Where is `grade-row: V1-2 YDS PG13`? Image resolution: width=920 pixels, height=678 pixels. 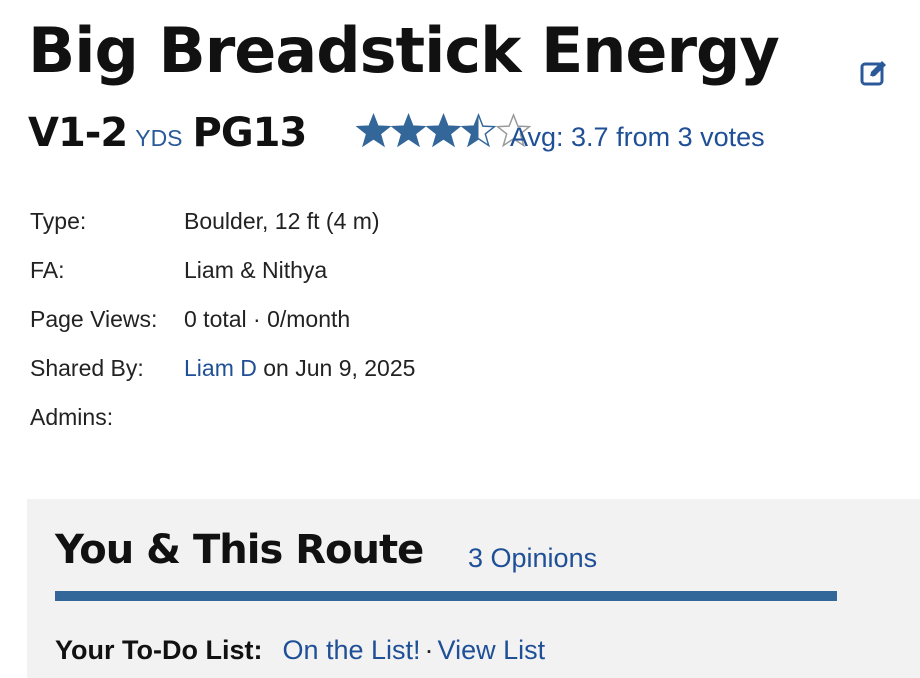 grade-row: V1-2 YDS PG13 is located at coordinates (168, 133).